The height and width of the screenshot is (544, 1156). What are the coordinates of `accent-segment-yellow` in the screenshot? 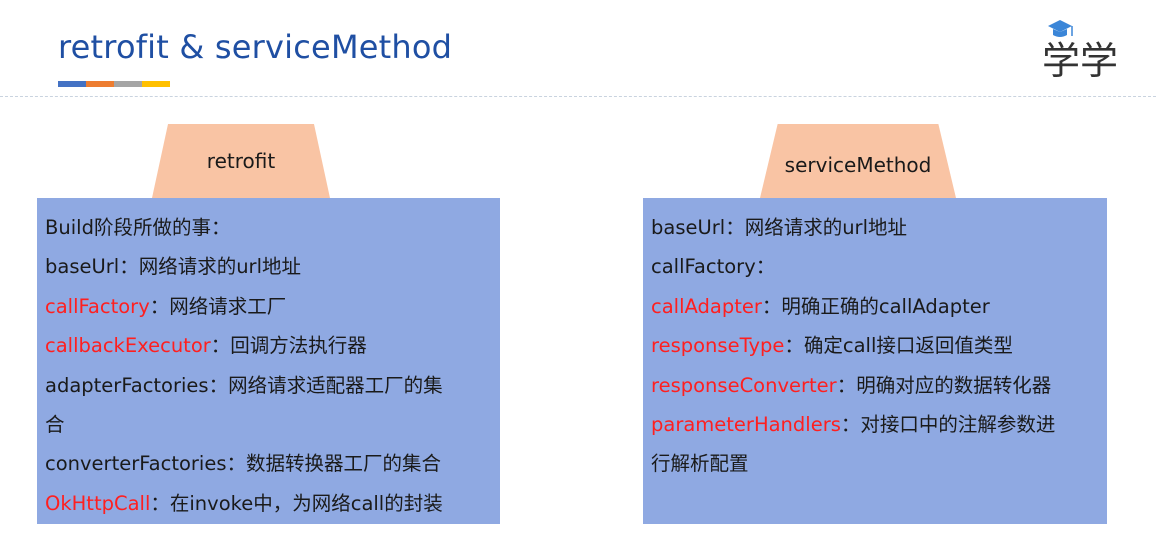 It's located at (156, 84).